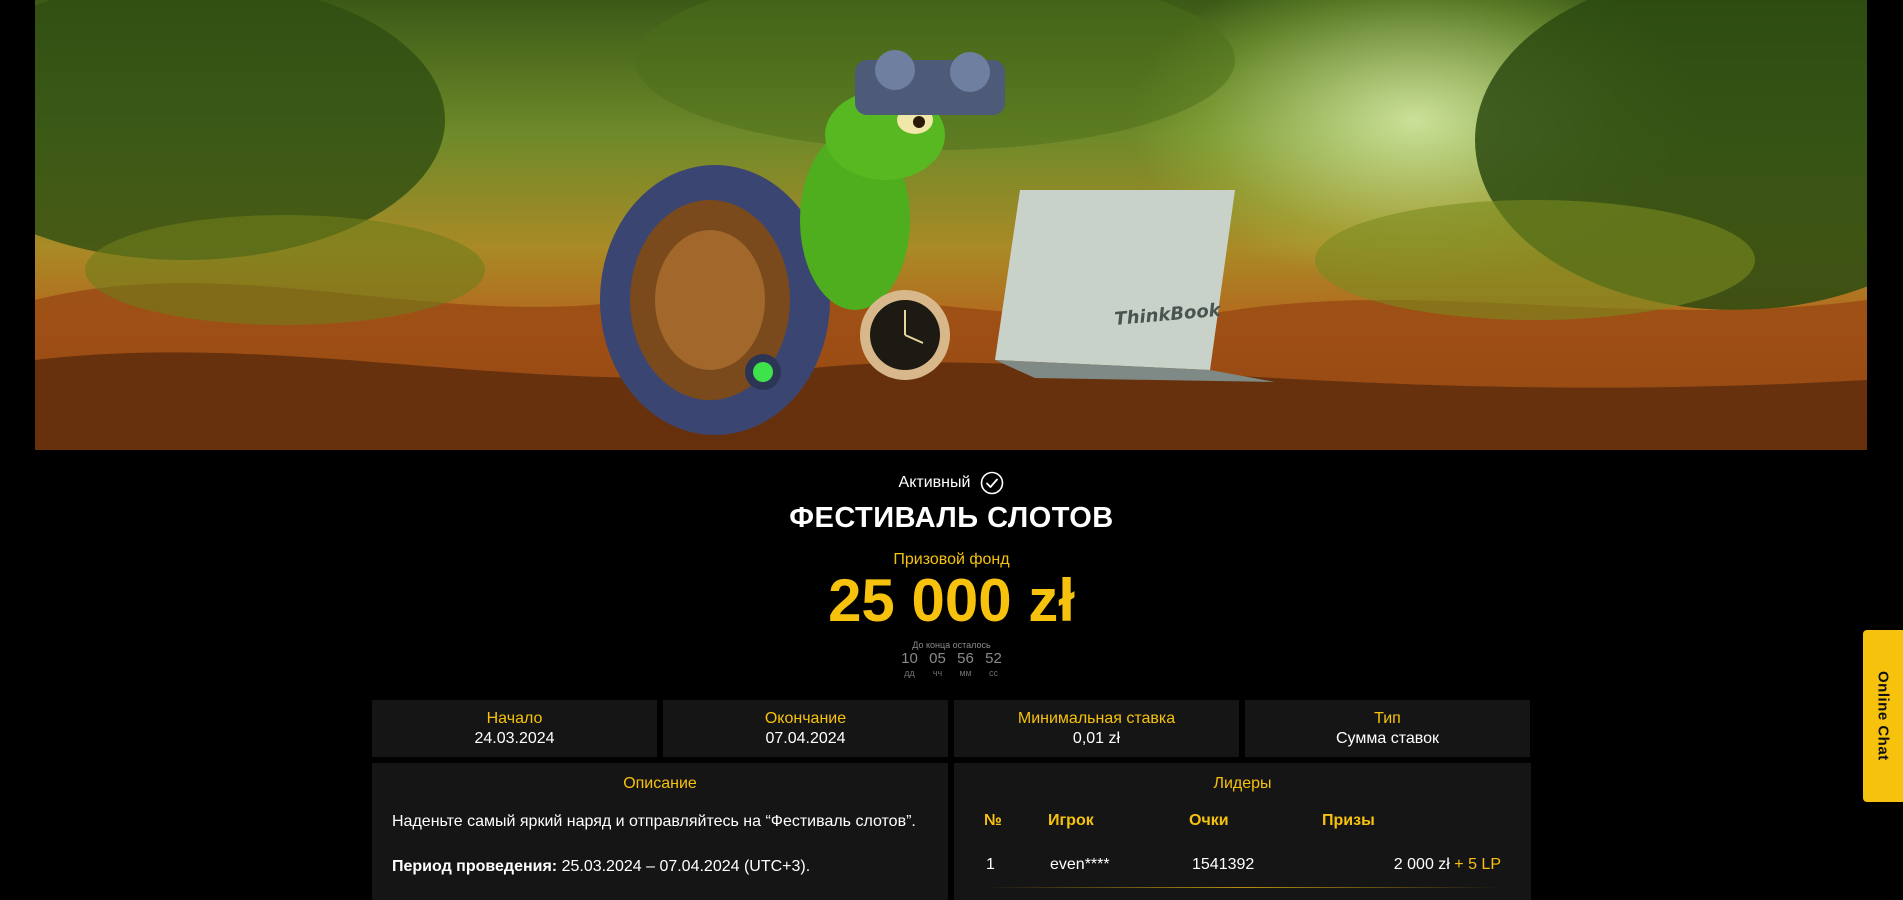  I want to click on countdown-seconds: 52 сс, so click(993, 664).